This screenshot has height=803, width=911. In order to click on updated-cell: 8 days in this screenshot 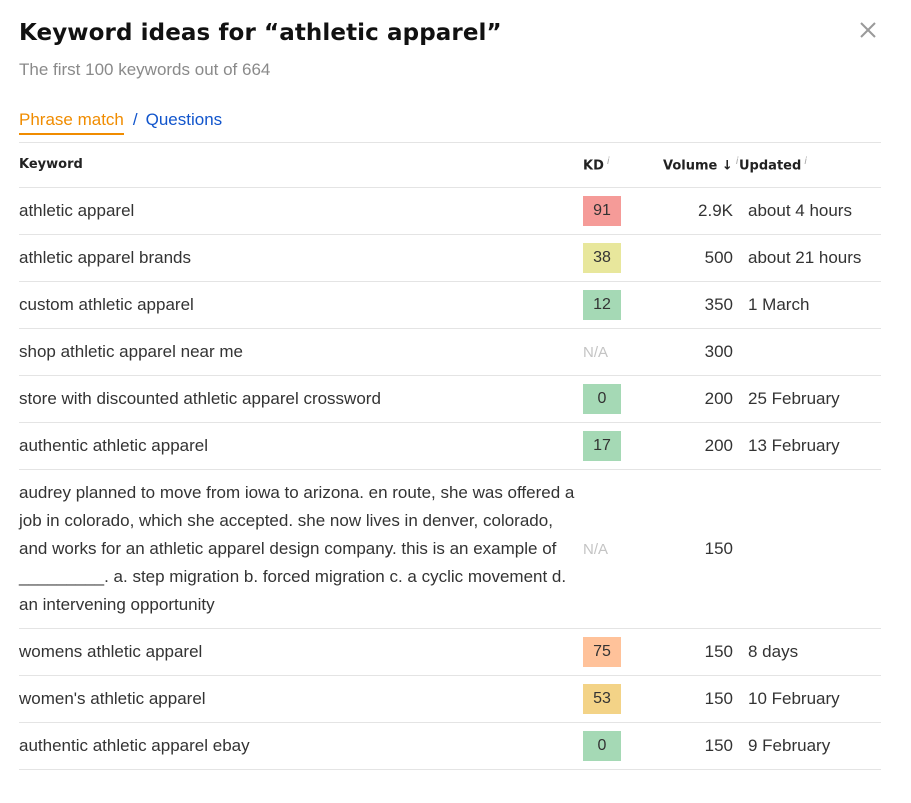, I will do `click(773, 651)`.